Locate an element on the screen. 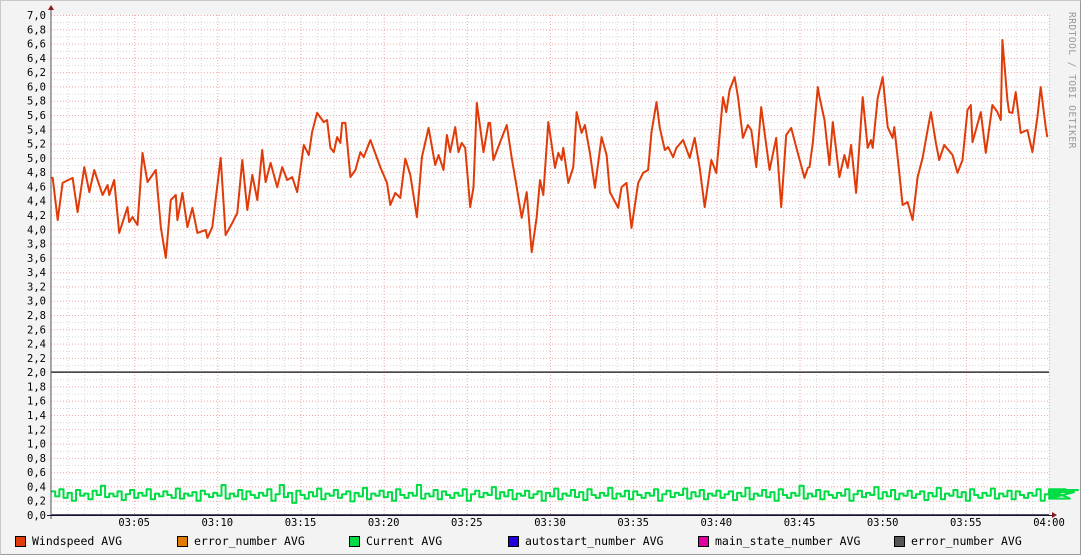  x-tick-label: 03:40 is located at coordinates (717, 523).